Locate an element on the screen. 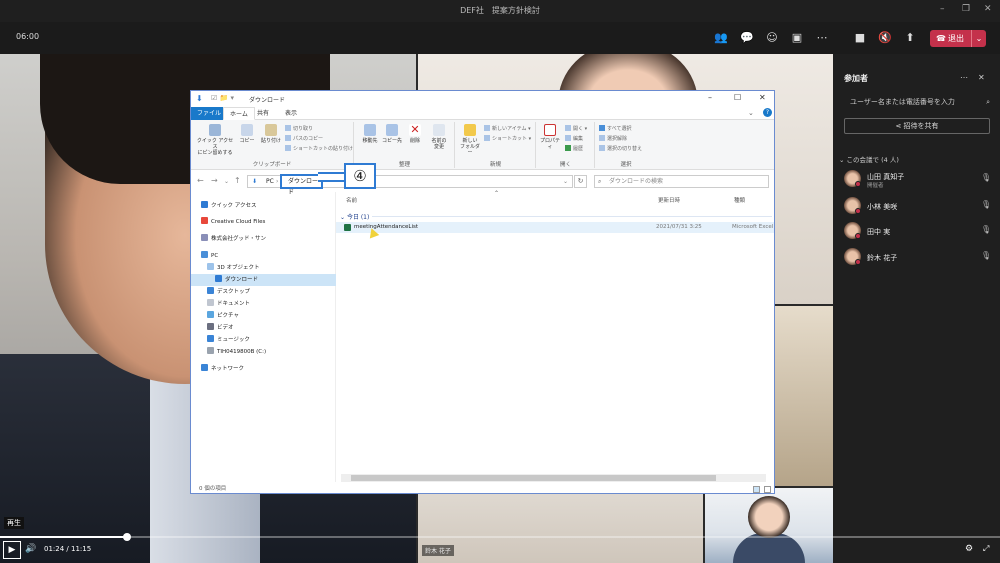 The image size is (1000, 563). tab-view: 表示 is located at coordinates (291, 113).